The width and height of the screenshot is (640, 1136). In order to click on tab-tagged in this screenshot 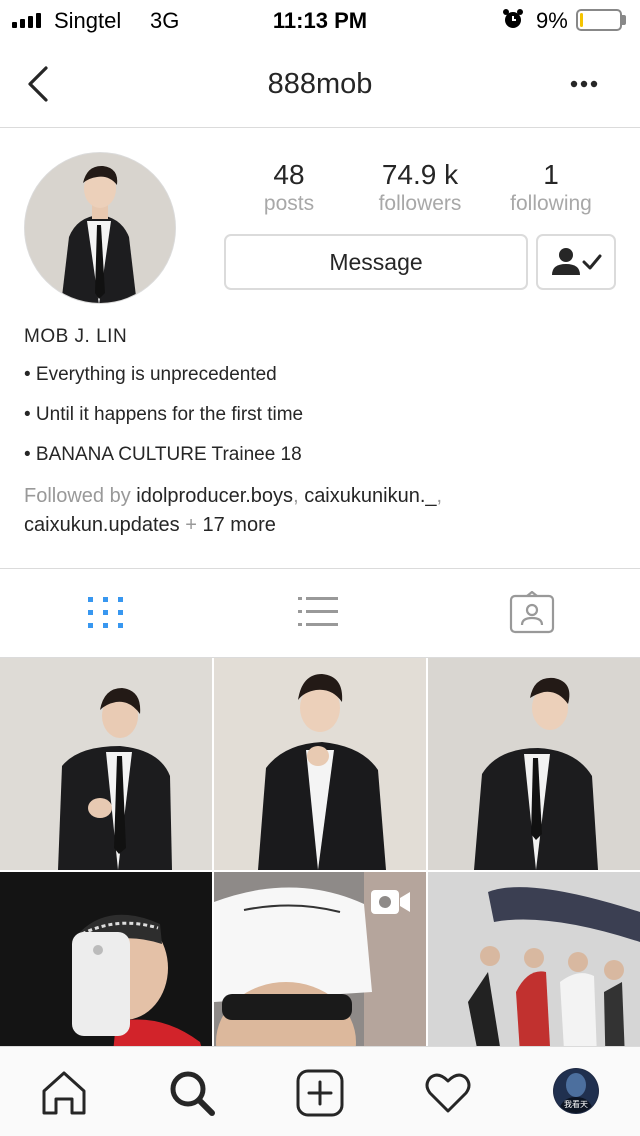, I will do `click(532, 612)`.